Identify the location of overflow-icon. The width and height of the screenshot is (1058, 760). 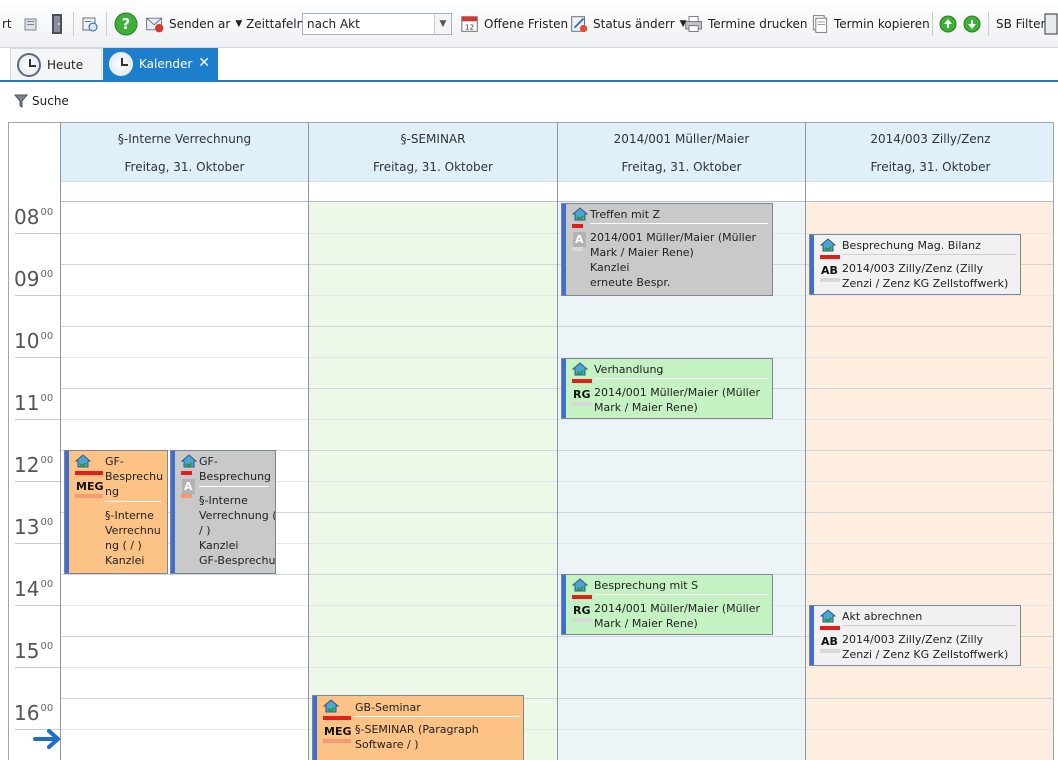
(1051, 24).